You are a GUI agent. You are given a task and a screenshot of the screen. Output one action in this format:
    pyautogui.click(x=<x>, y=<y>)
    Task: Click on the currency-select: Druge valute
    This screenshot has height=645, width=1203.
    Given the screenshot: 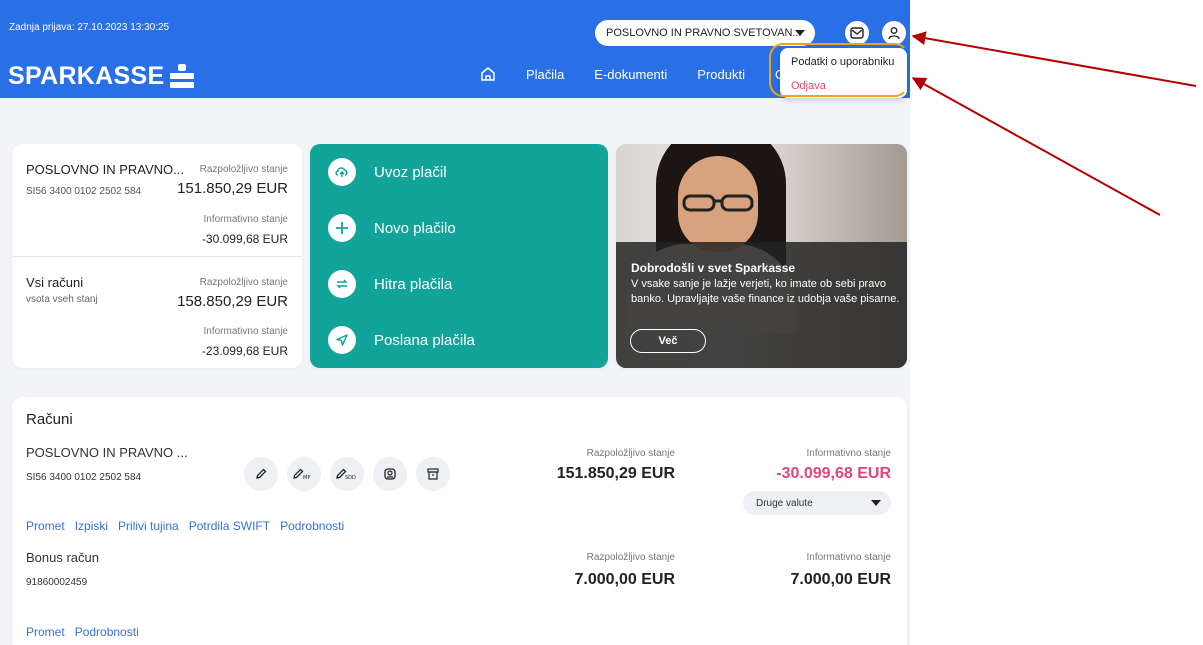 What is the action you would take?
    pyautogui.click(x=817, y=503)
    